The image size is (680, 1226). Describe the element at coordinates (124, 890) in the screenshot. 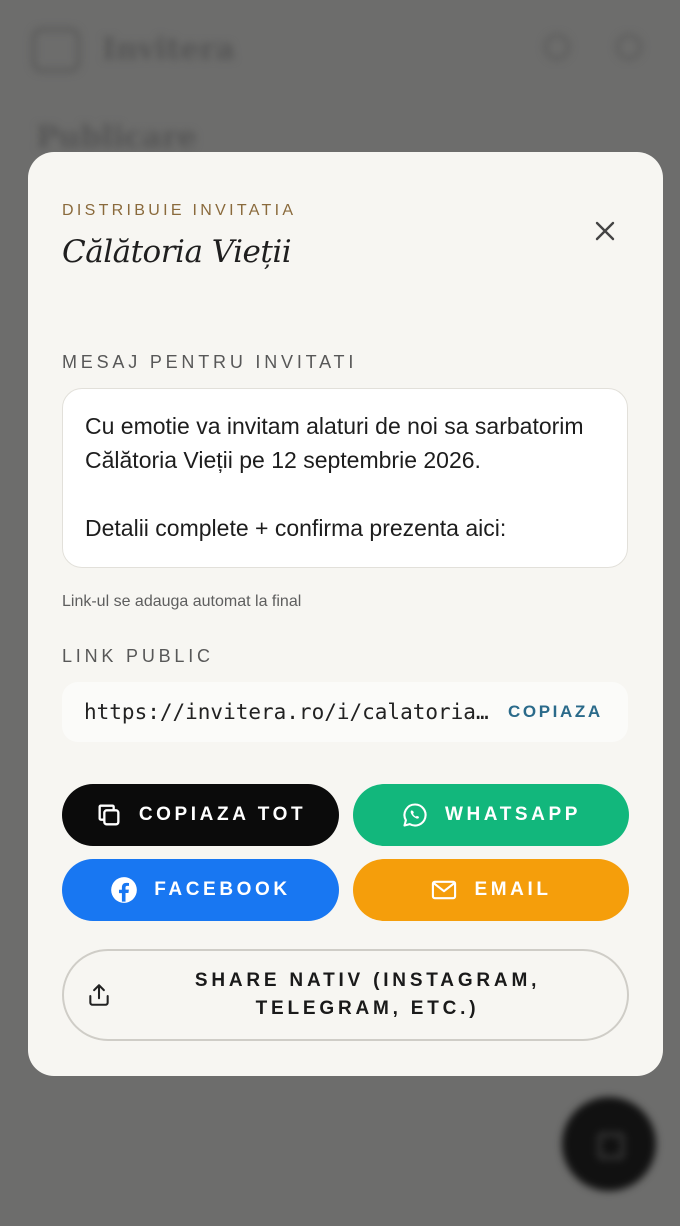

I see `facebook-icon` at that location.